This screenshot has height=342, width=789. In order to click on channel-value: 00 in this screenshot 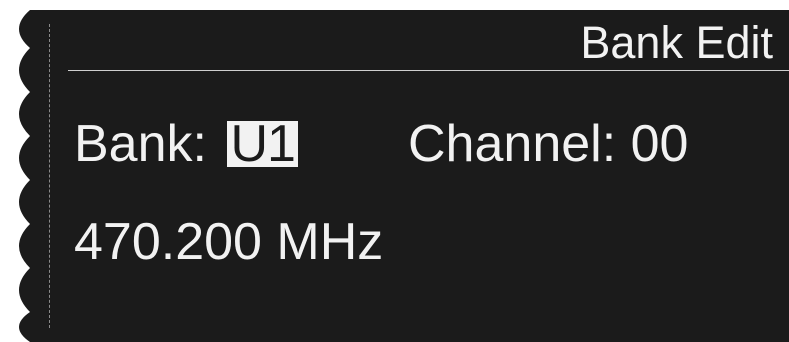, I will do `click(660, 144)`.